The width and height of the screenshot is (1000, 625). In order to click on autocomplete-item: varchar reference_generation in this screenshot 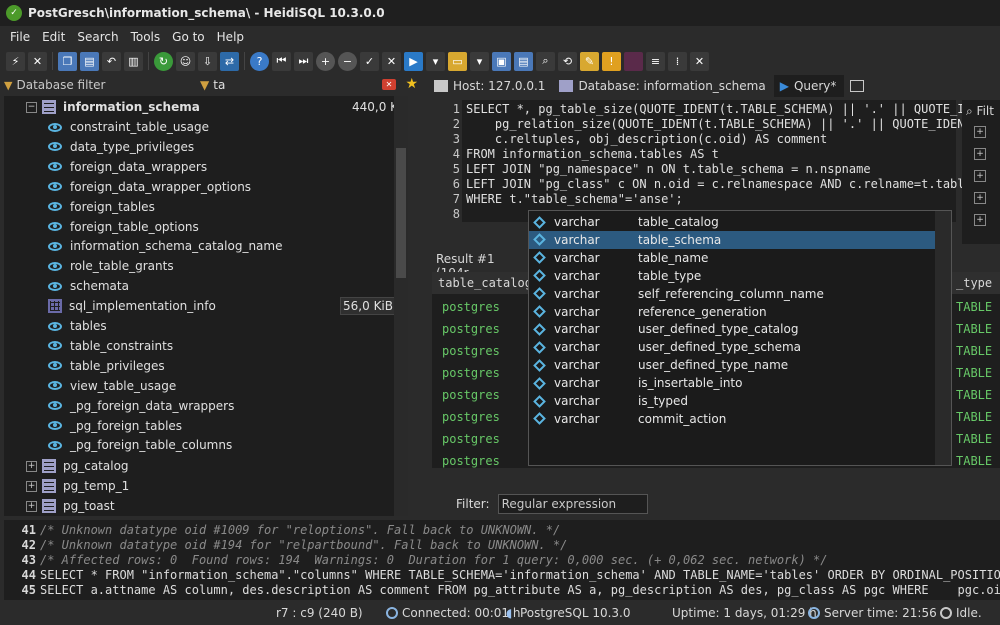, I will do `click(732, 312)`.